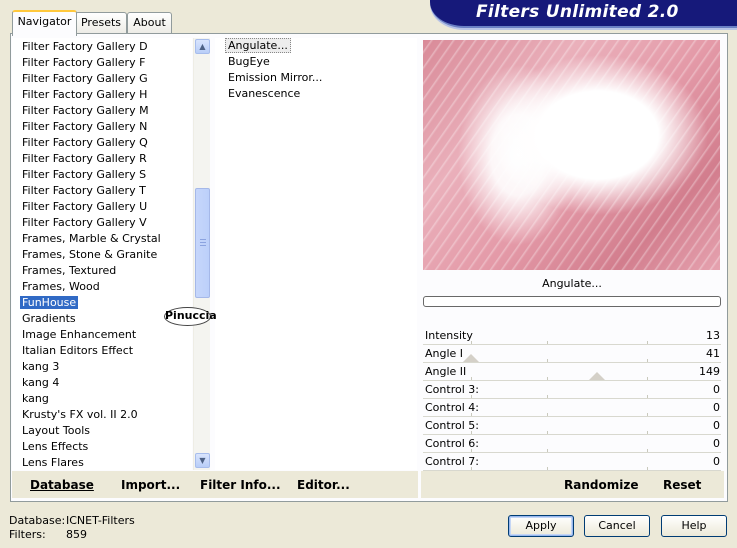  Describe the element at coordinates (572, 372) in the screenshot. I see `control-slider: Angle II 149` at that location.